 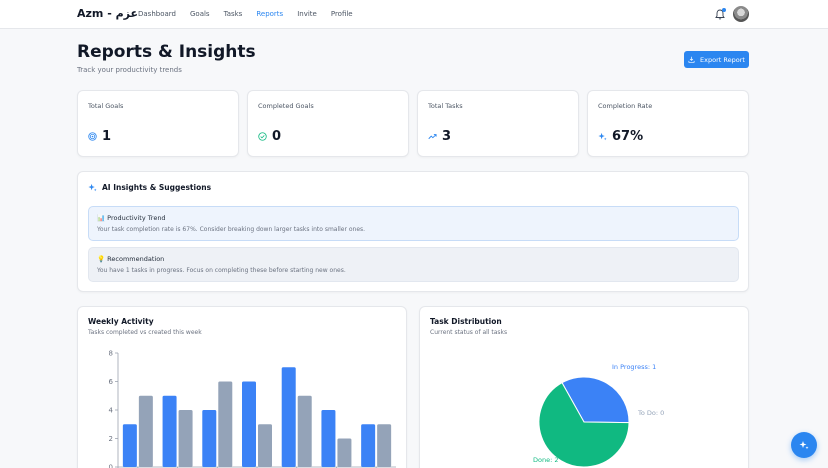 What do you see at coordinates (634, 367) in the screenshot?
I see `pie-label: In Progress: 1` at bounding box center [634, 367].